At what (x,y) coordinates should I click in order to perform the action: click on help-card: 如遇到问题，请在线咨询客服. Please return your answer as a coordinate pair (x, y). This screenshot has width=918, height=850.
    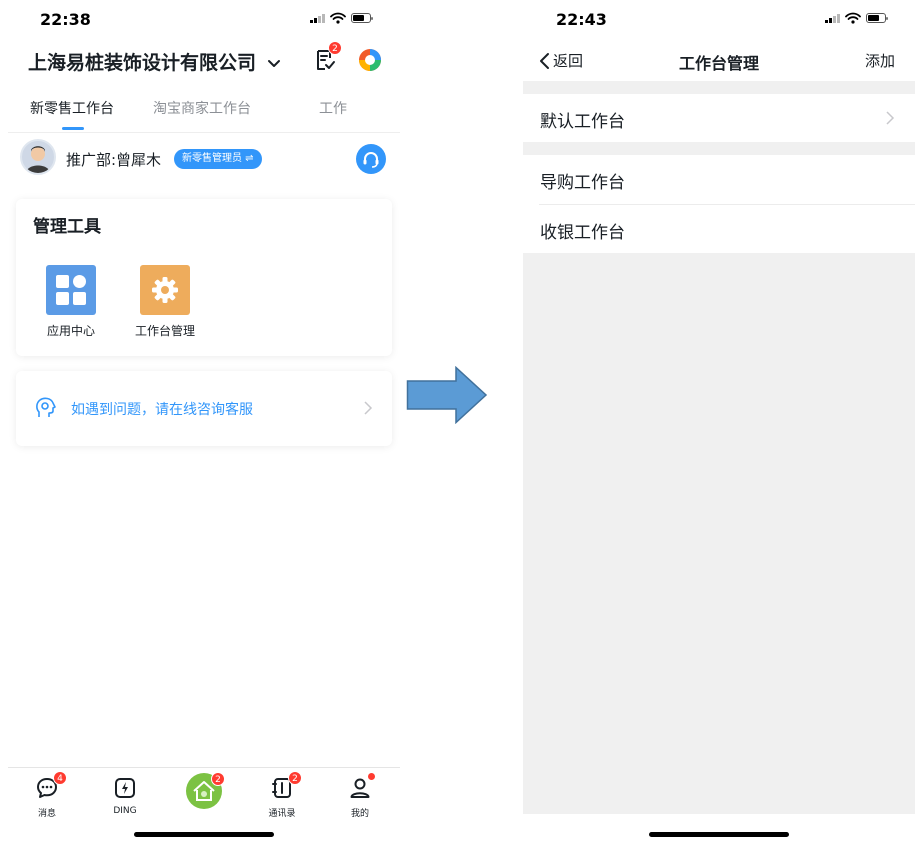
    Looking at the image, I should click on (204, 408).